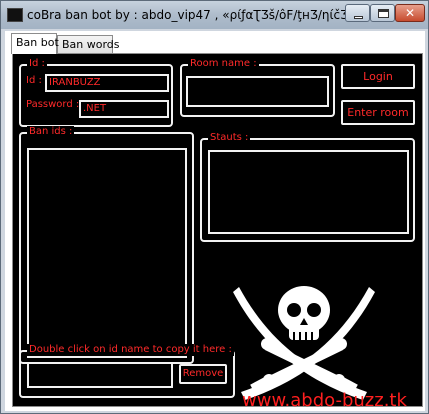  I want to click on tab-ban-bot: Ban bot, so click(35, 43).